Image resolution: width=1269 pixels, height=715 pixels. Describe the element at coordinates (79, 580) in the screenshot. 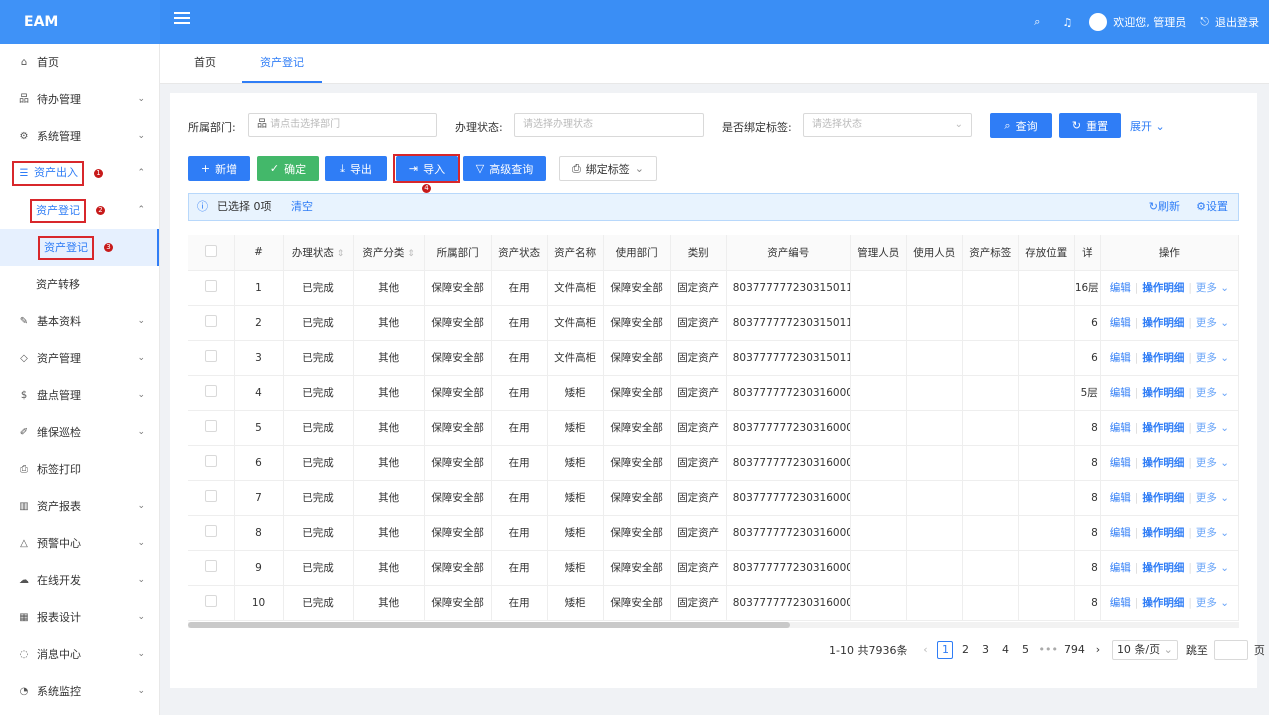

I see `sidebar-item-online-dev: ☁ 在线开发 ⌄` at that location.